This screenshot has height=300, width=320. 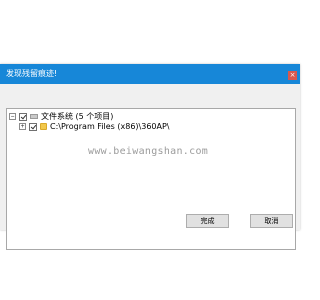 I want to click on file-system-checkbox, so click(x=23, y=116).